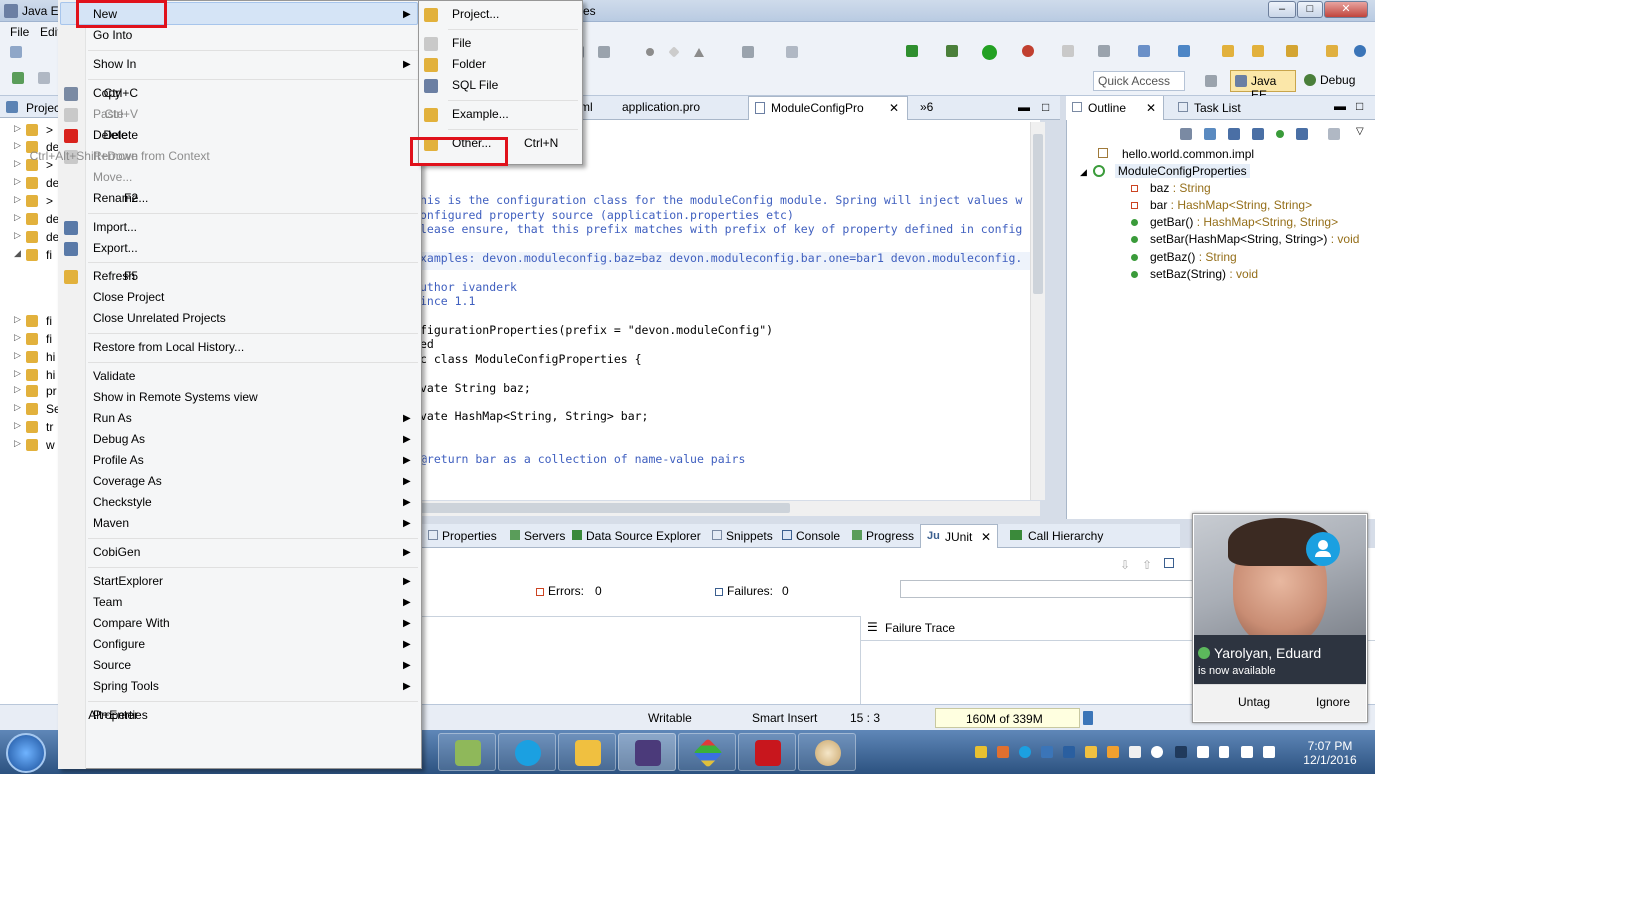 The width and height of the screenshot is (1640, 922). I want to click on run-icon, so click(989, 52).